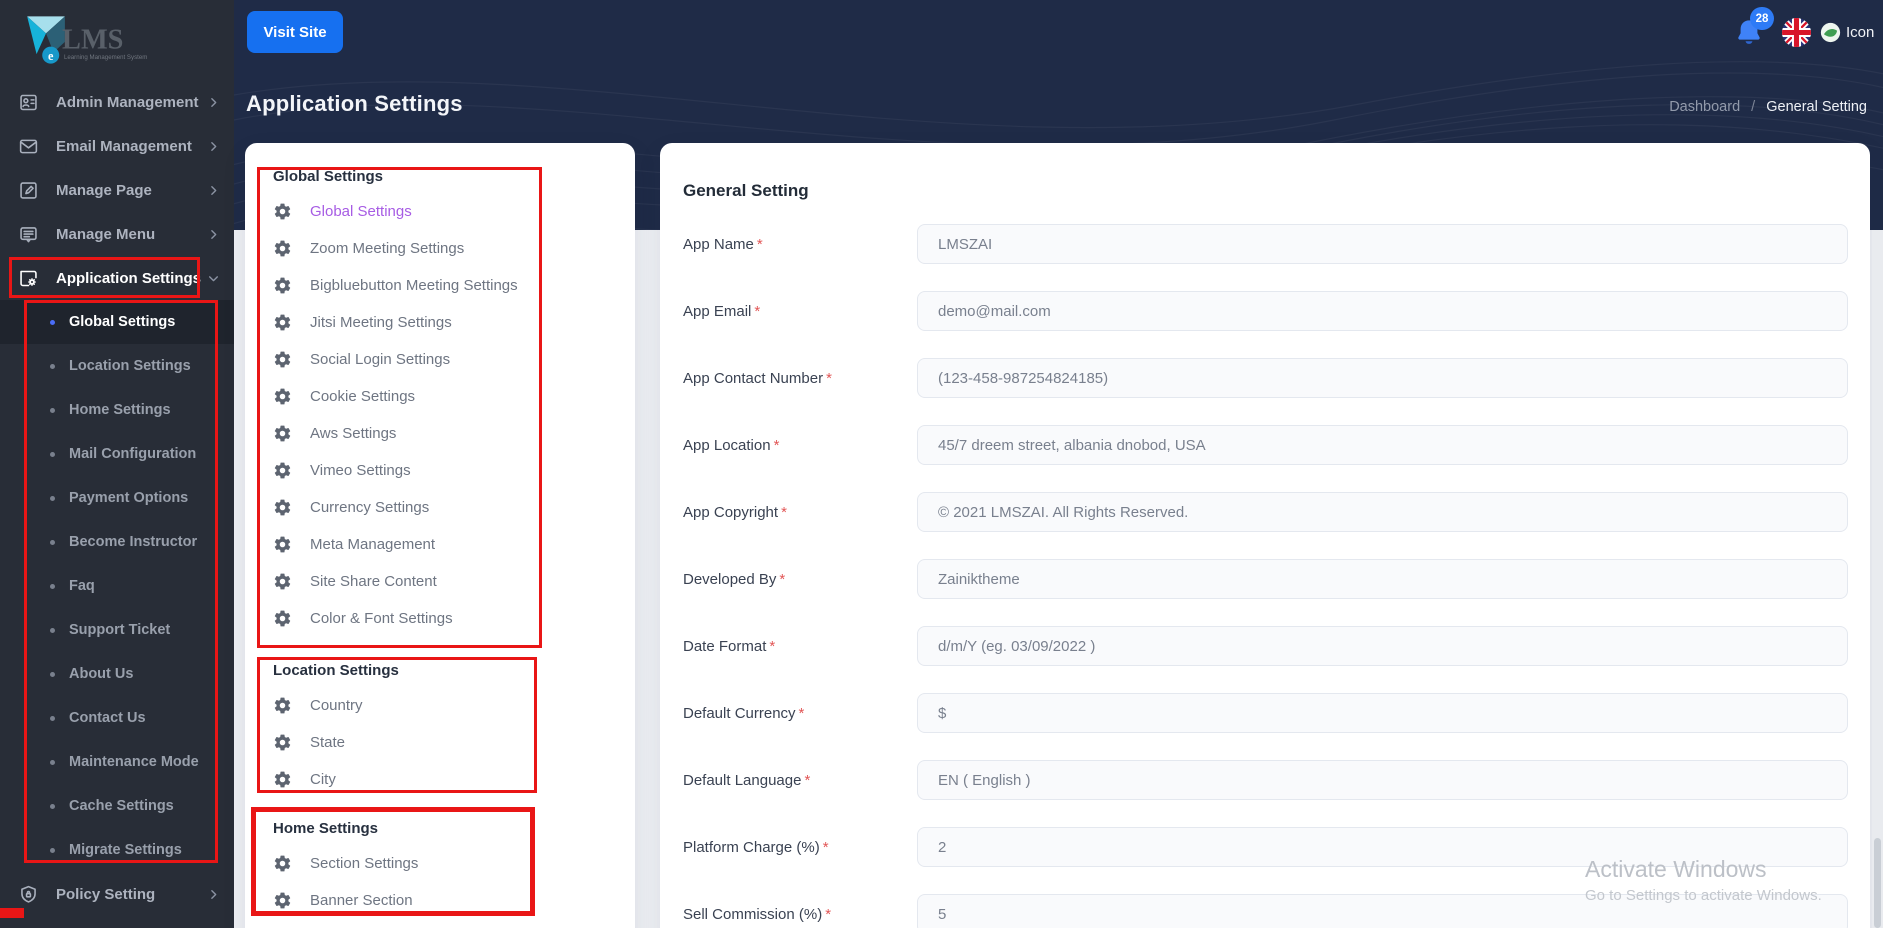 The width and height of the screenshot is (1883, 928). Describe the element at coordinates (360, 470) in the screenshot. I see `settings-nav-item-label: Vimeo Settings` at that location.